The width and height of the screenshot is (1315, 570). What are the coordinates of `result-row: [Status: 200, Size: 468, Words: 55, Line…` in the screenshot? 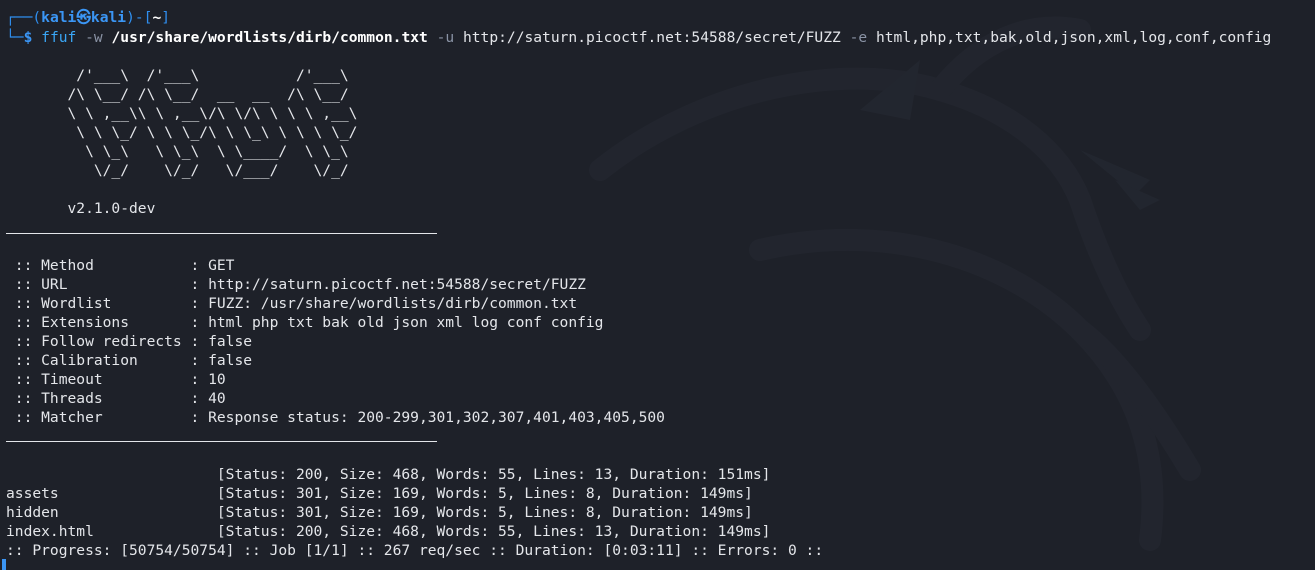 It's located at (388, 474).